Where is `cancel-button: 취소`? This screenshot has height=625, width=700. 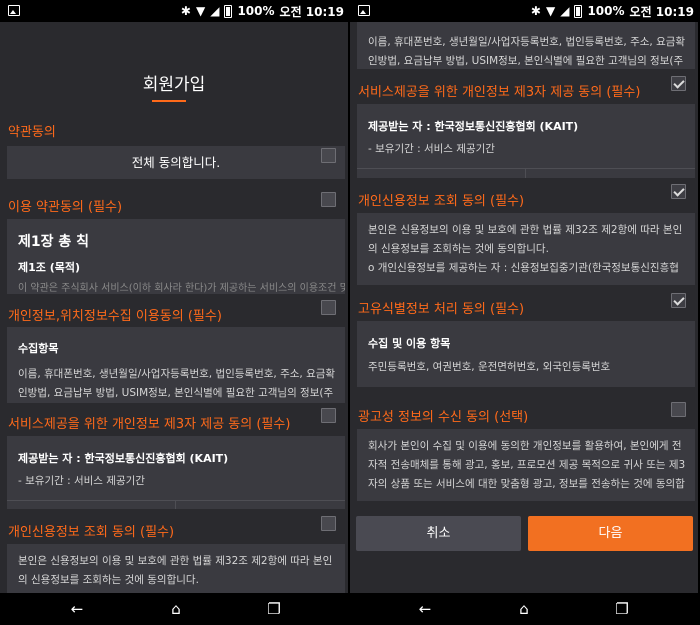
cancel-button: 취소 is located at coordinates (438, 533).